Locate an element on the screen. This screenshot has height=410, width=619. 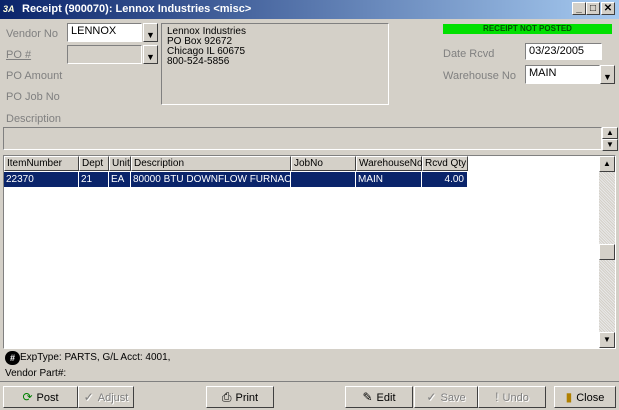
column-header-jobno: JobNo is located at coordinates (323, 163).